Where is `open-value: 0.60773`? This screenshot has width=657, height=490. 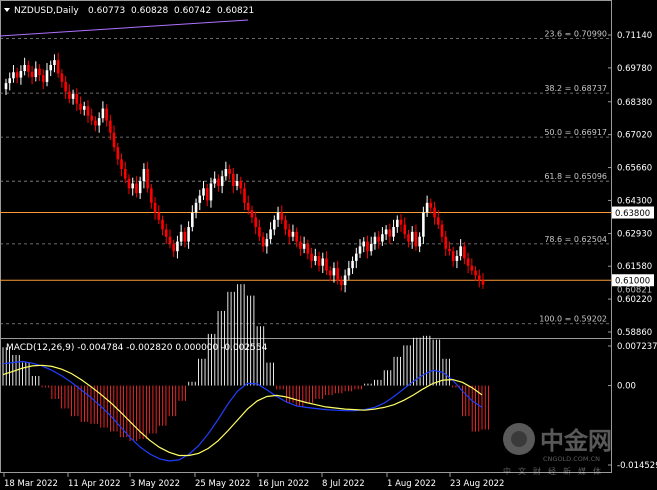 open-value: 0.60773 is located at coordinates (106, 11).